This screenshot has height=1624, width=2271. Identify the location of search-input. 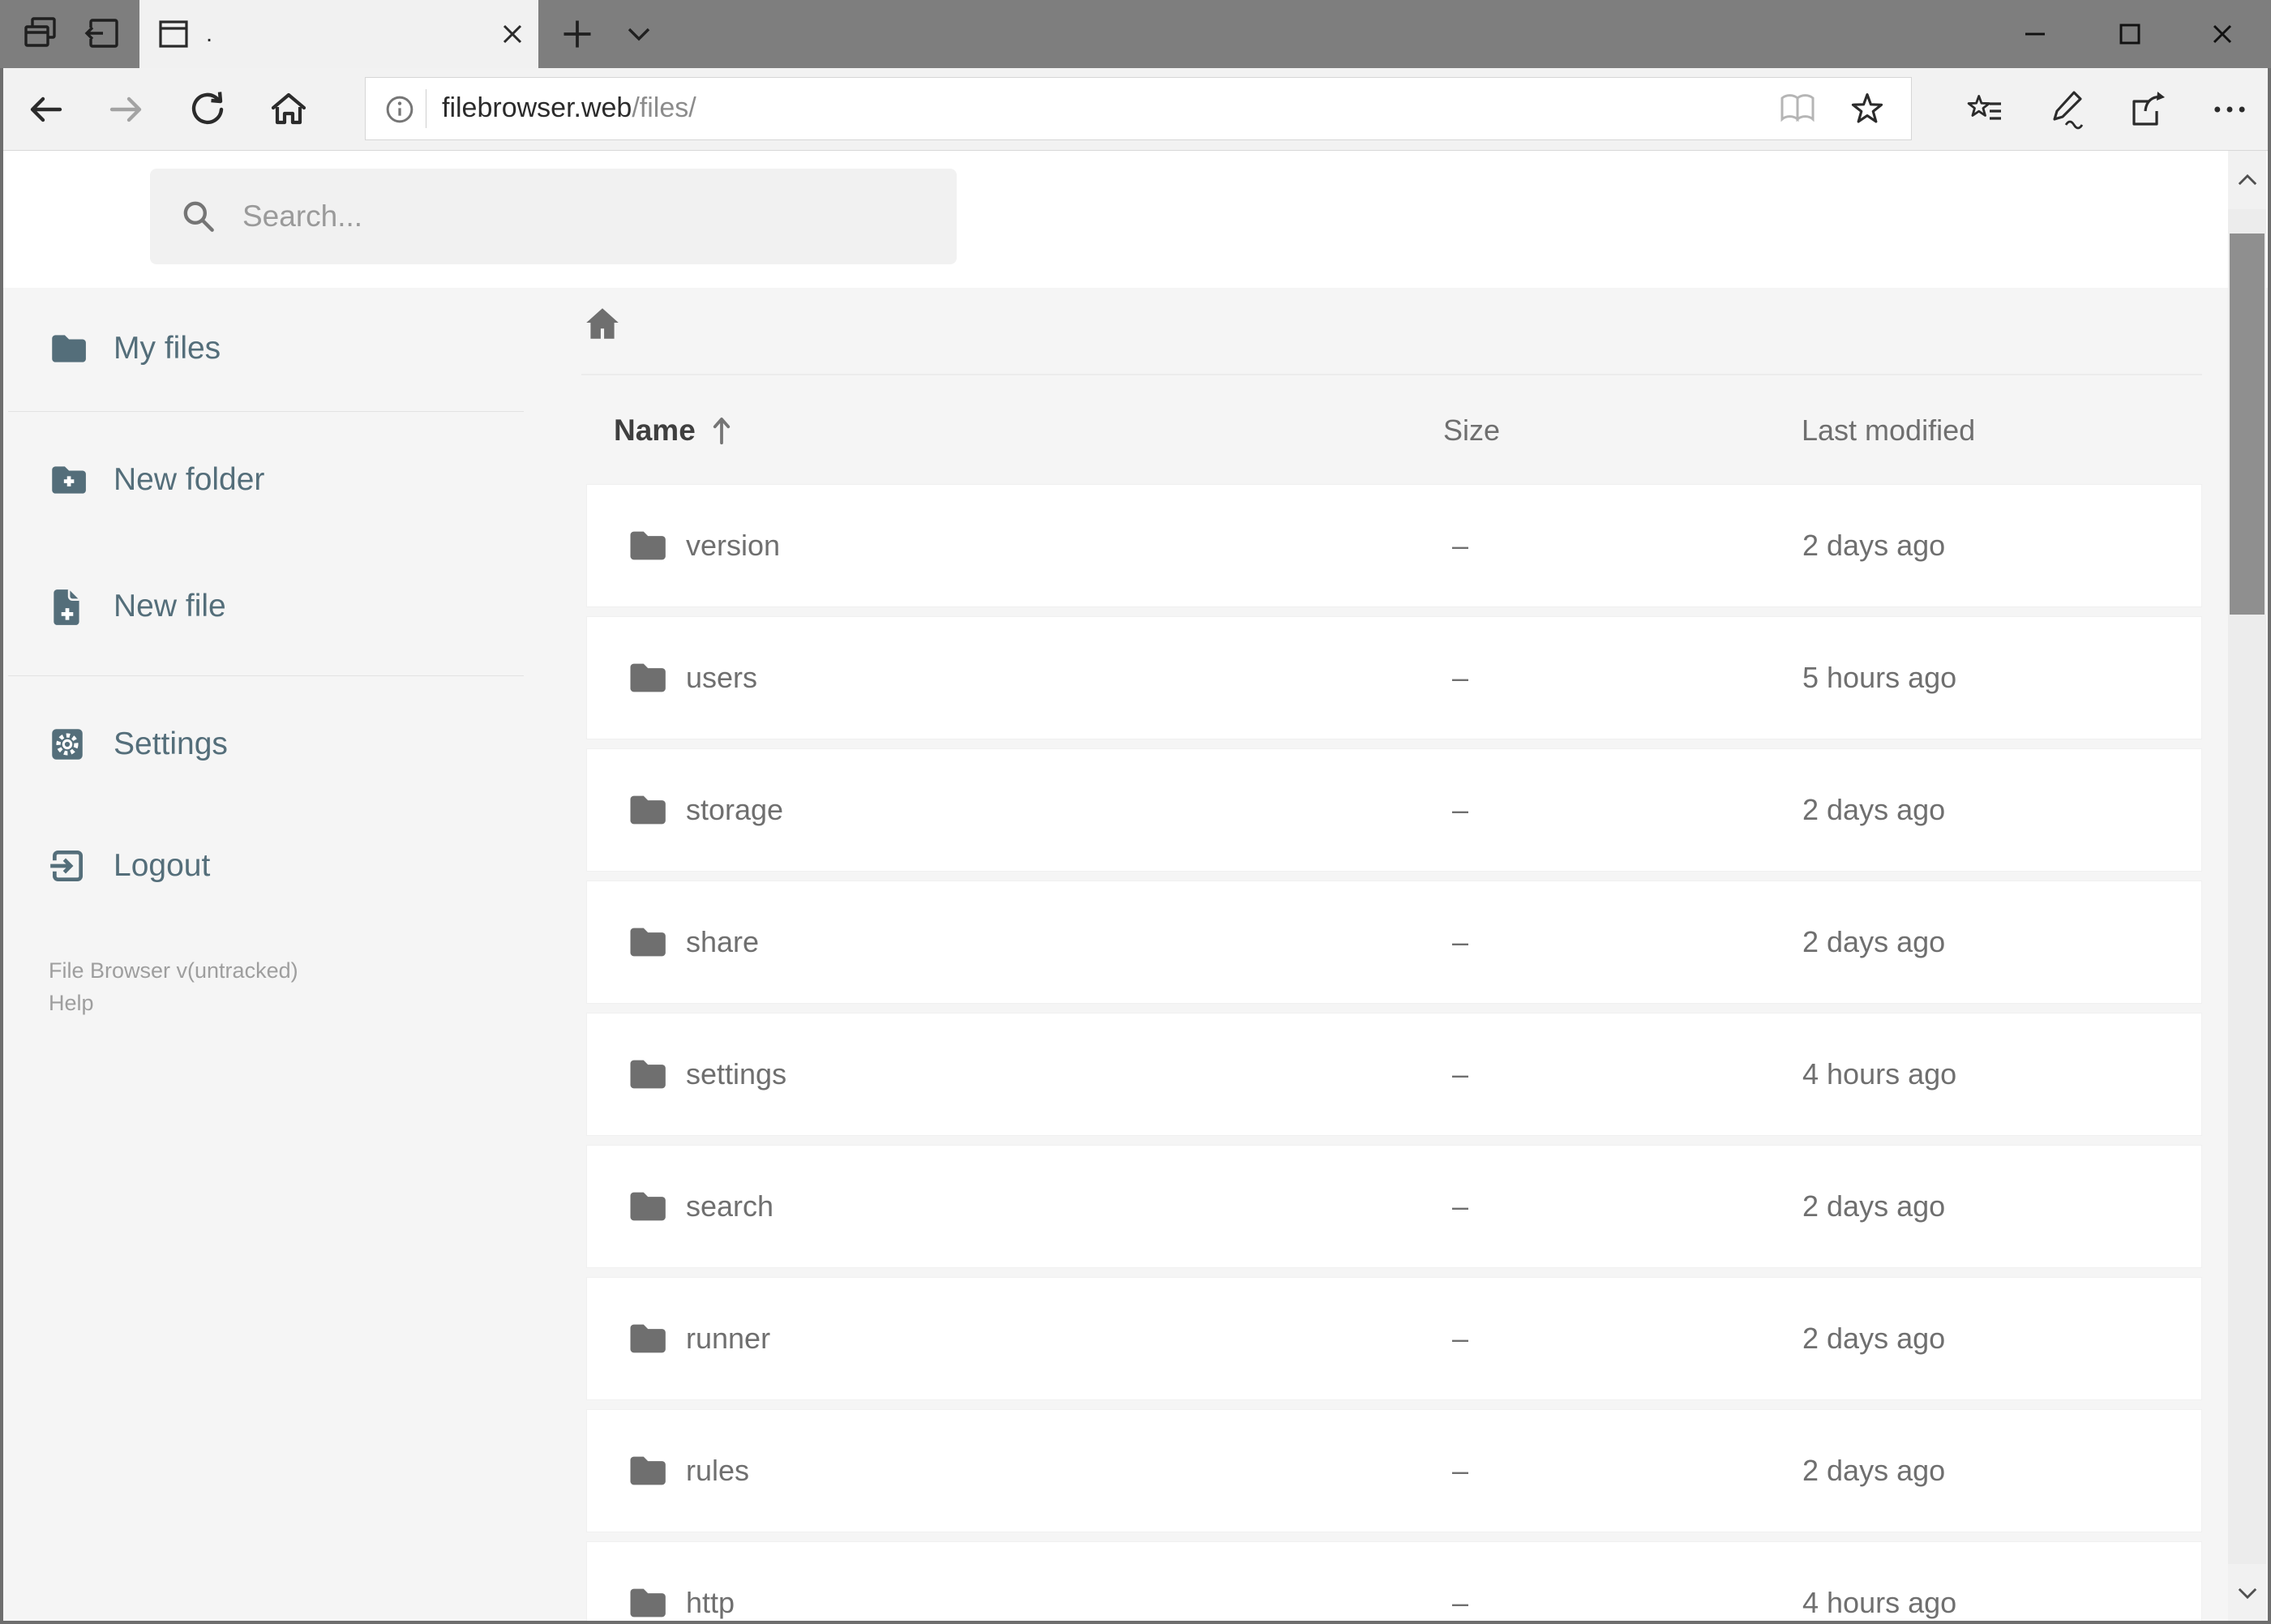
(599, 217).